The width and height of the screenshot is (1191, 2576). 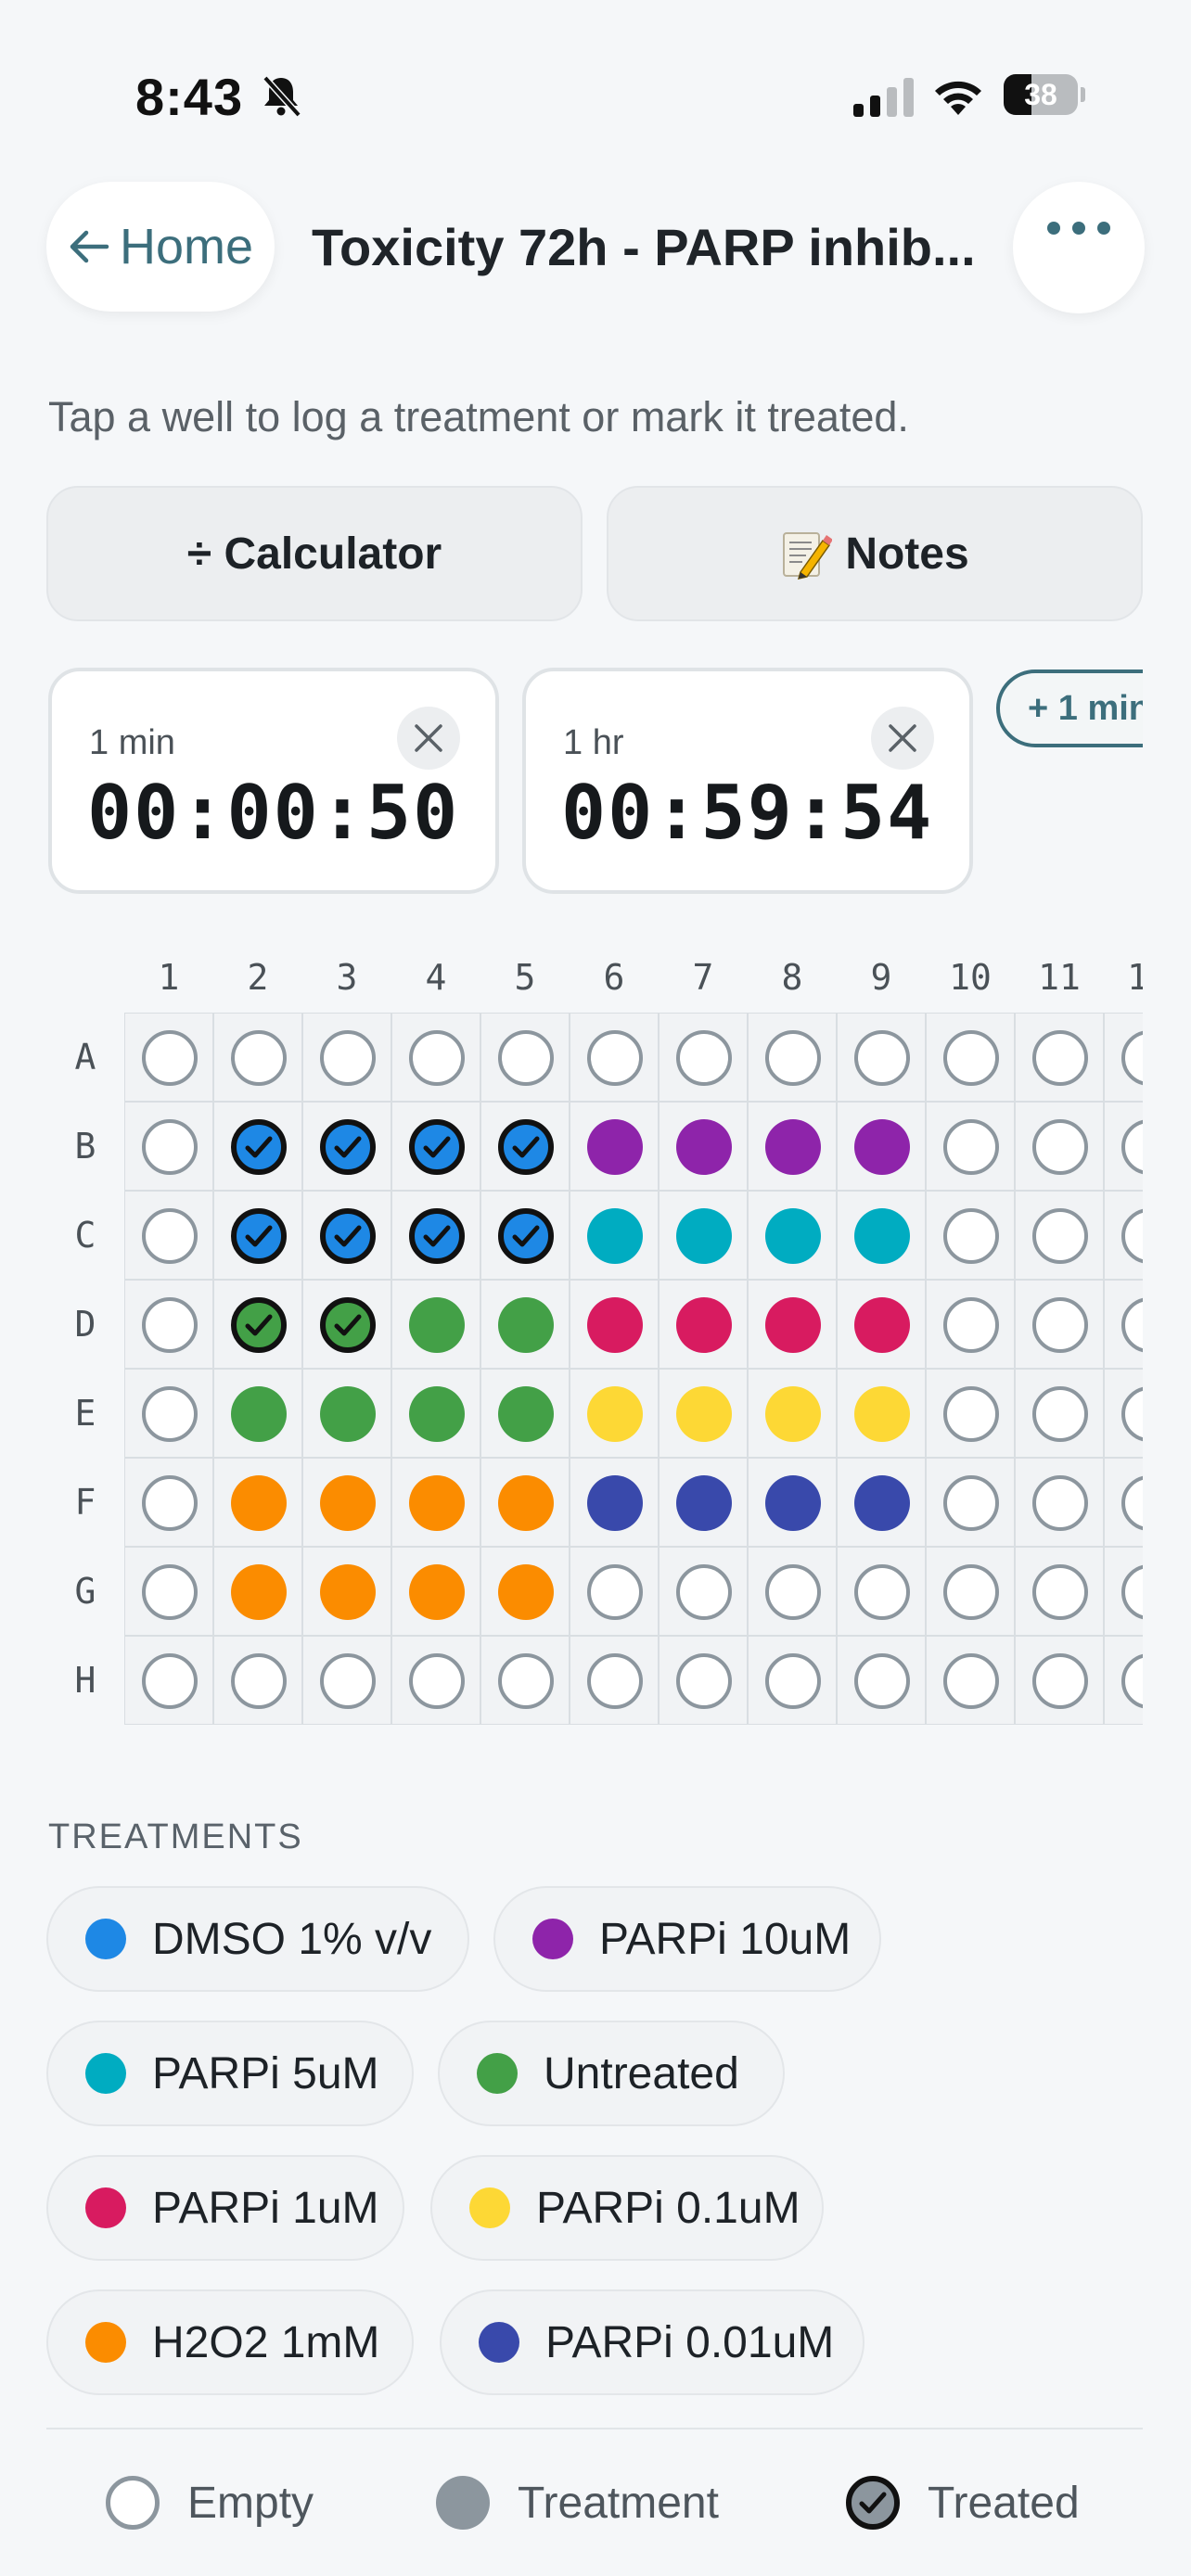 What do you see at coordinates (611, 2073) in the screenshot?
I see `treatment-chip-untr: Untreated` at bounding box center [611, 2073].